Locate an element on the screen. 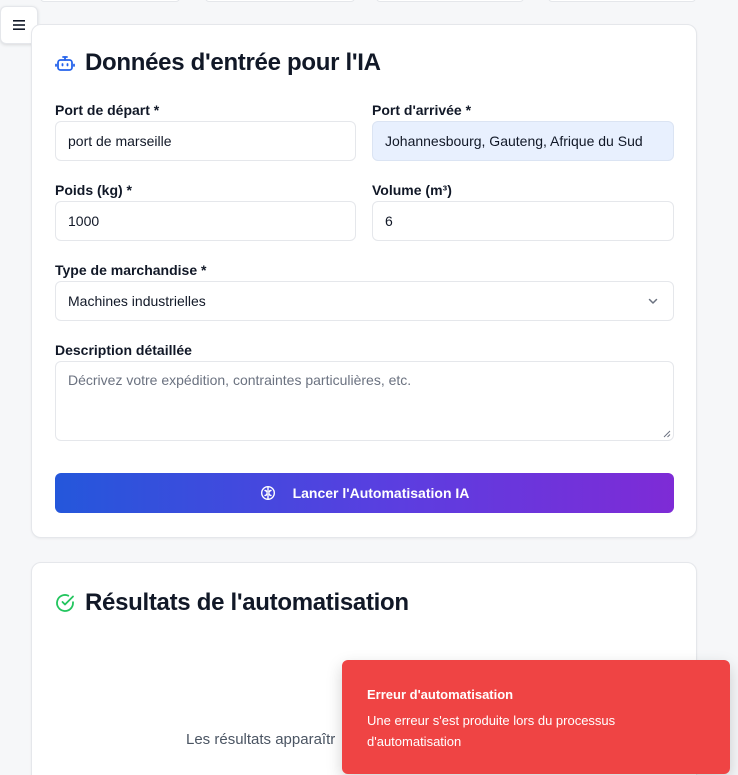 This screenshot has height=775, width=738. chevron-down-icon is located at coordinates (653, 301).